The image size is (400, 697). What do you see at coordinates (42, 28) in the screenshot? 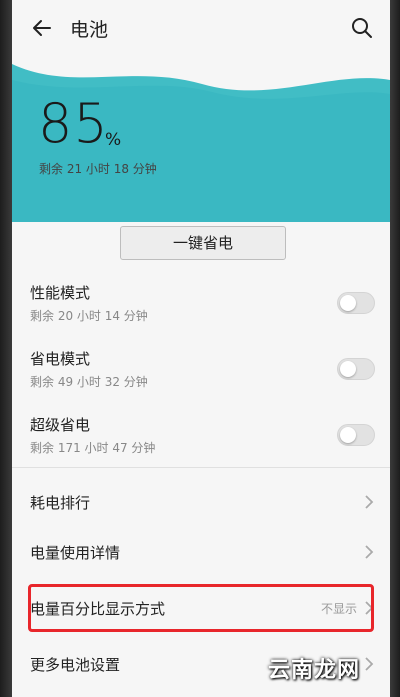
I see `back-arrow-icon` at bounding box center [42, 28].